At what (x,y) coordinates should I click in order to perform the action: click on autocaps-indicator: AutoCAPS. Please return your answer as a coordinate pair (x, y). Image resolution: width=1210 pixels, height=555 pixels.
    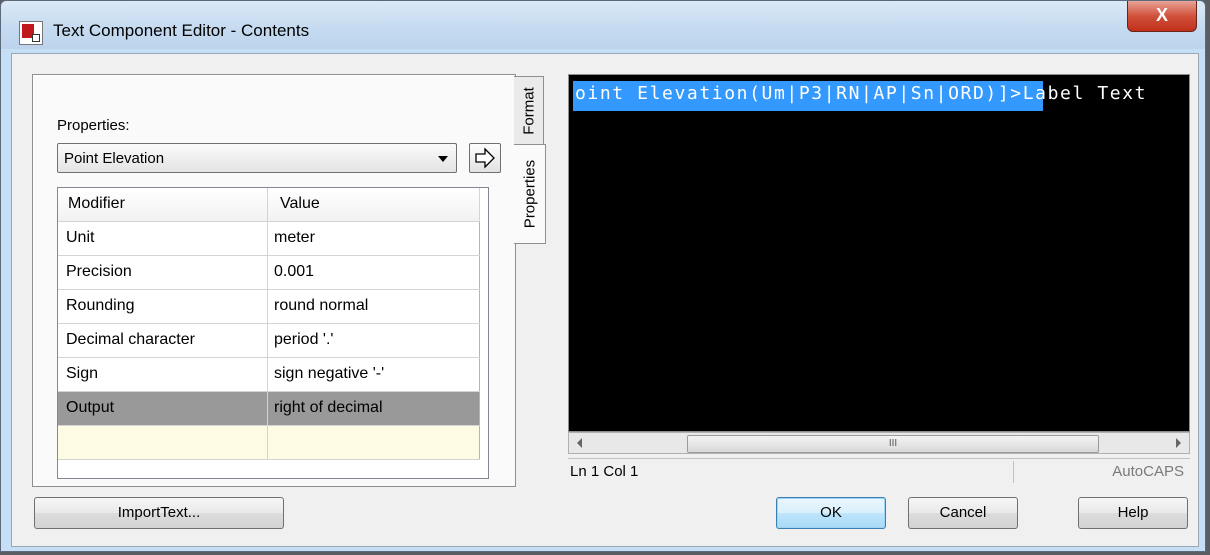
    Looking at the image, I should click on (1148, 471).